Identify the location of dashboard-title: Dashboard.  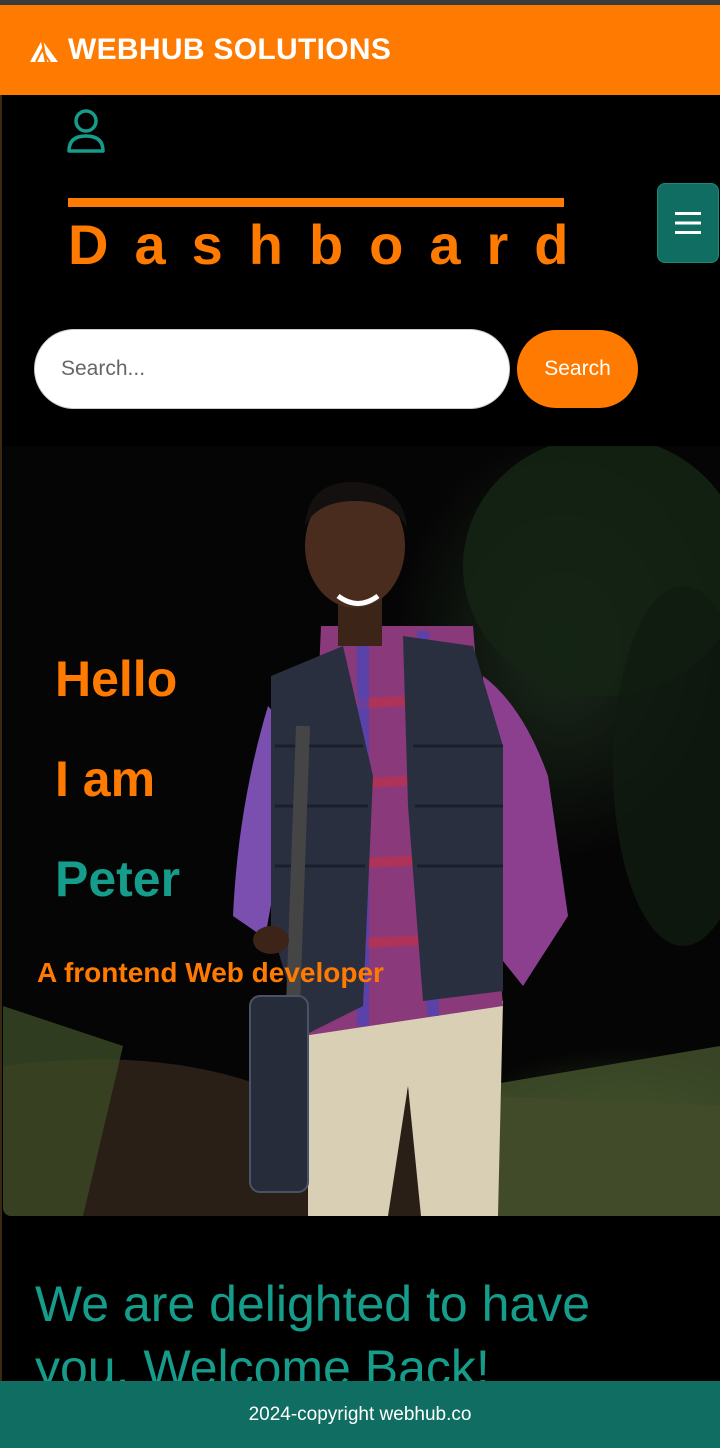
(331, 244).